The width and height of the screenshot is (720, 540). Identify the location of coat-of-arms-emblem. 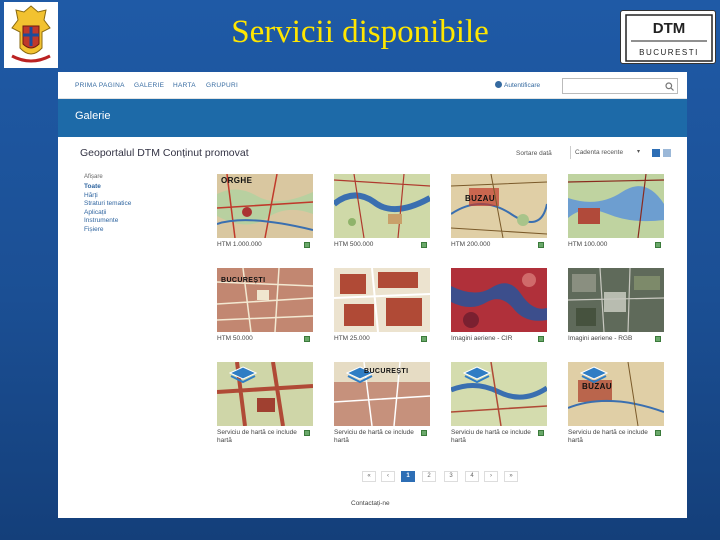
(31, 35).